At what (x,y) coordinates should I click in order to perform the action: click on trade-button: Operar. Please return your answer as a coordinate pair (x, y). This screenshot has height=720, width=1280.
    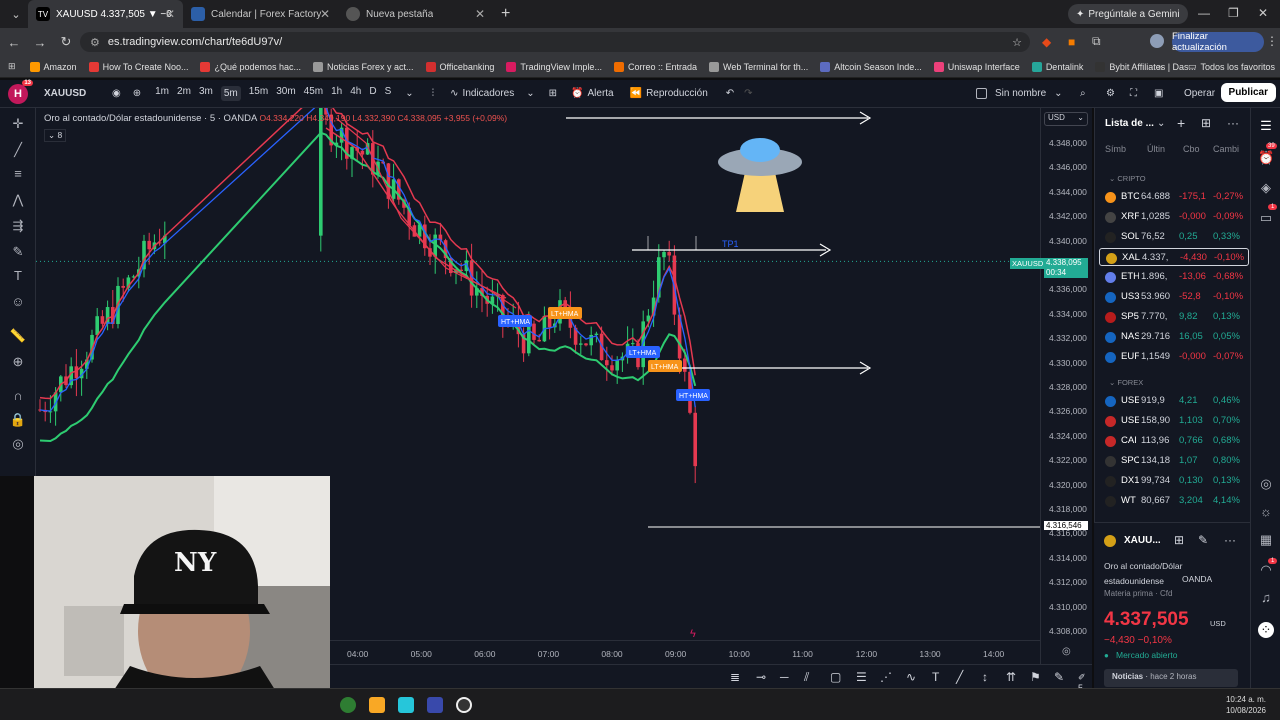
    Looking at the image, I should click on (1199, 93).